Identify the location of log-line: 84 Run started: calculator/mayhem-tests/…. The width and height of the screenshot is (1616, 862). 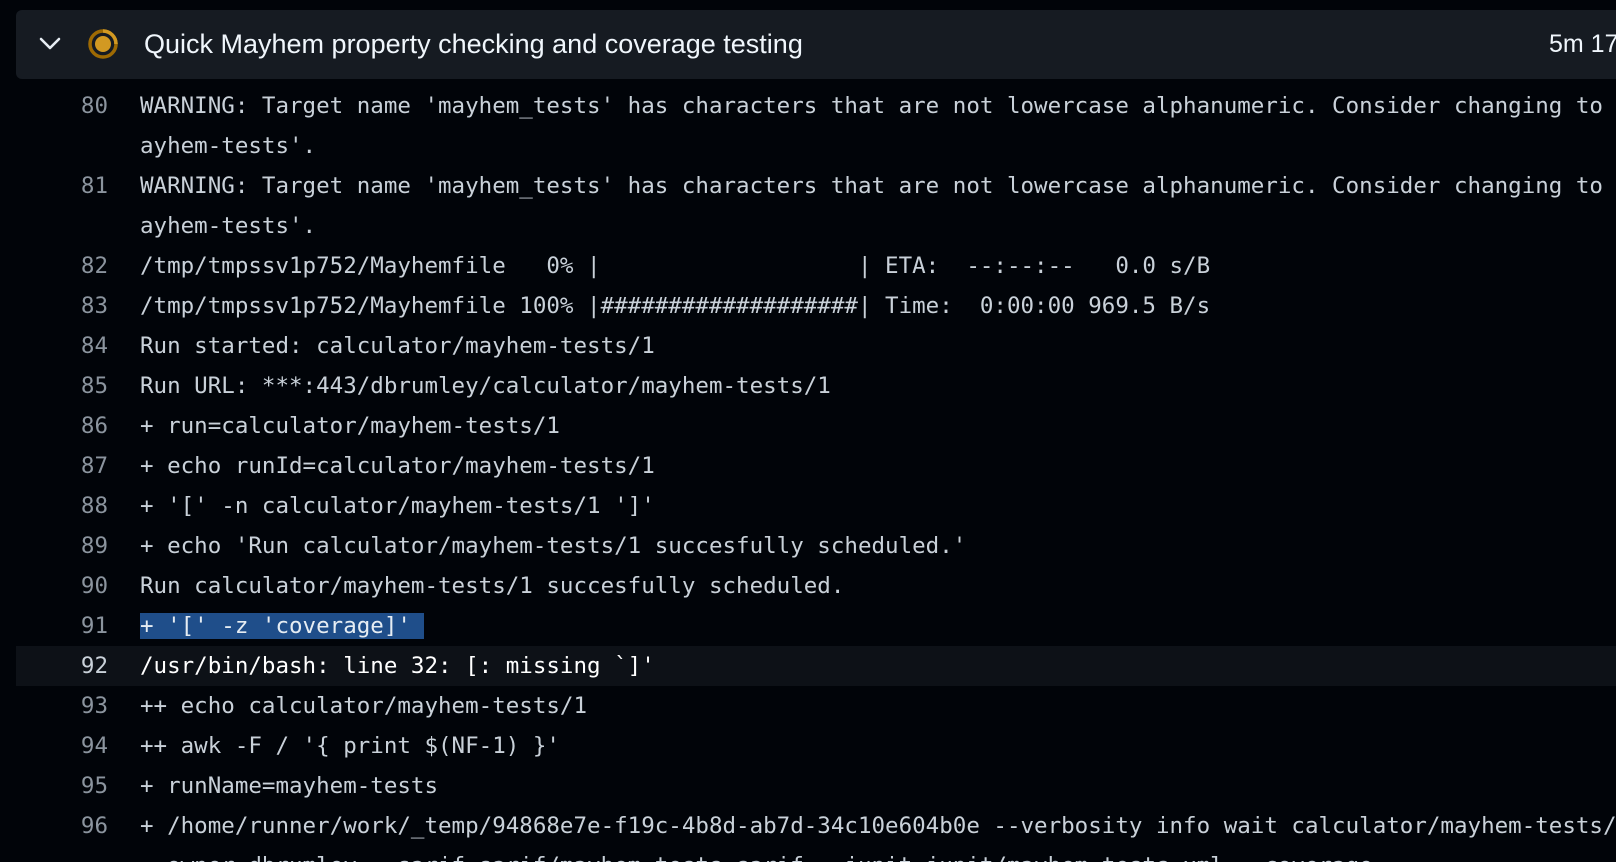
(816, 346).